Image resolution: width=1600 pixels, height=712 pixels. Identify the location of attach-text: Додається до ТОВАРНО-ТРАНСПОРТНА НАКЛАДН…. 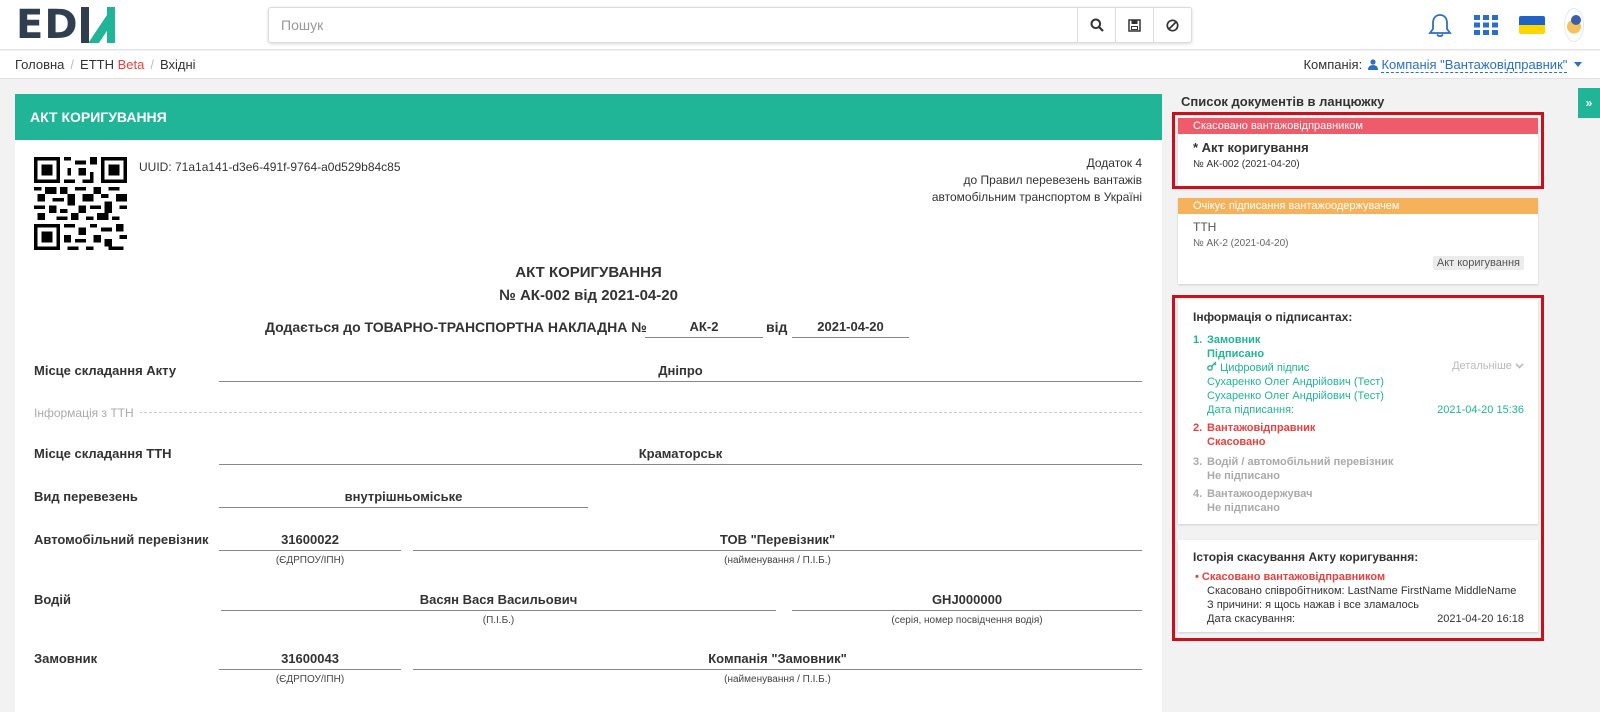
(456, 327).